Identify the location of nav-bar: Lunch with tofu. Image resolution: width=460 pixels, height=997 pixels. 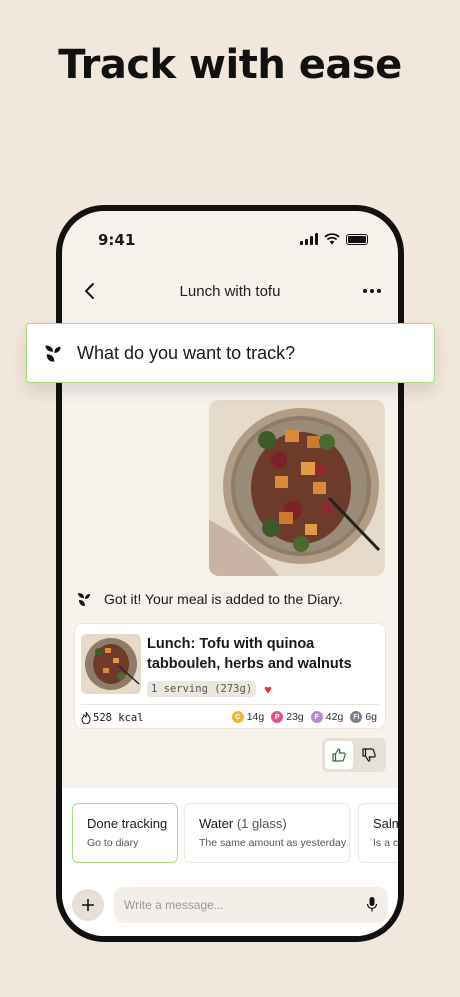
(230, 291).